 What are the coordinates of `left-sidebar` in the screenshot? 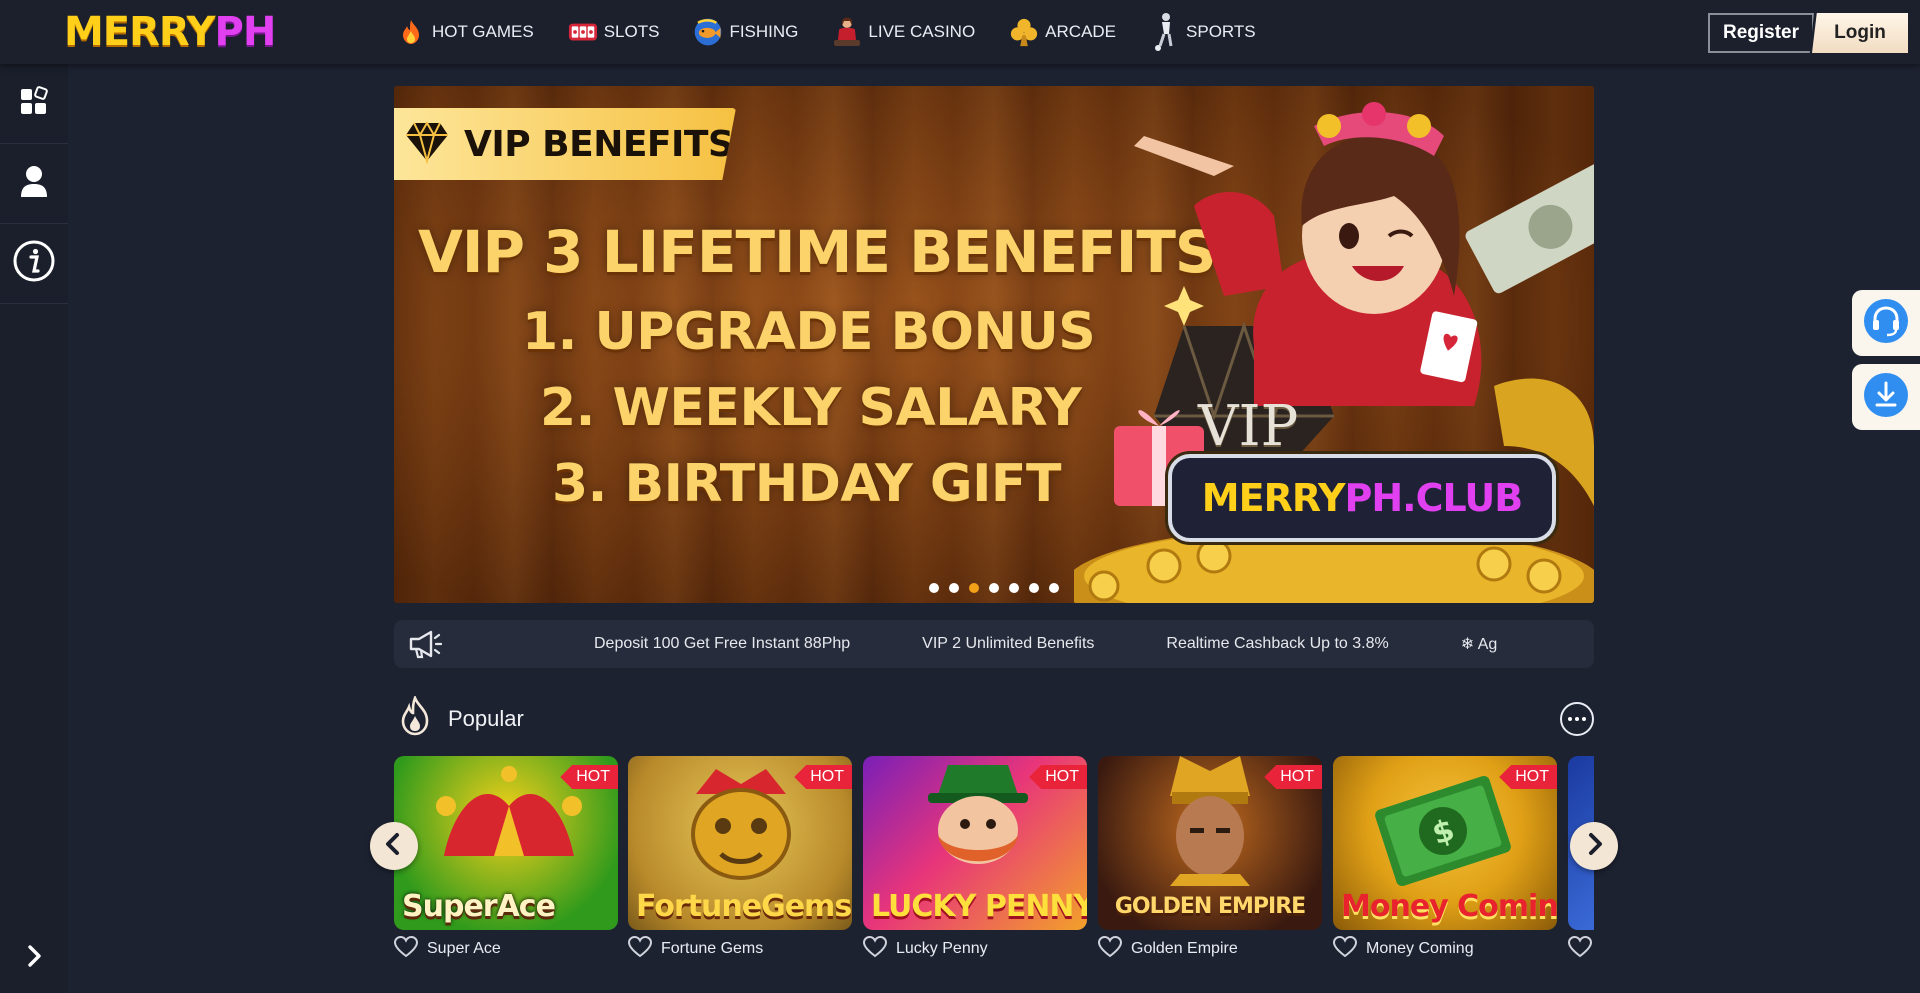 It's located at (34, 528).